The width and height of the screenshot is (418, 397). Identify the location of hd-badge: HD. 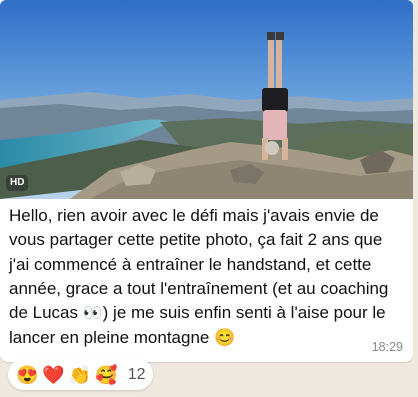
(17, 183).